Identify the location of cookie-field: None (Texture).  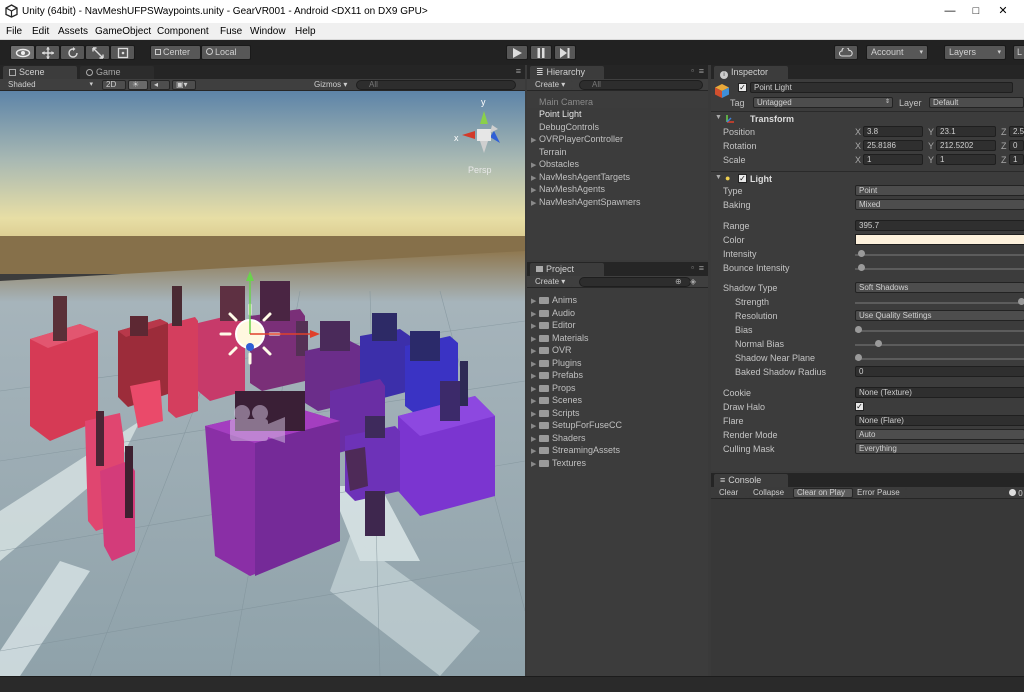
(939, 392).